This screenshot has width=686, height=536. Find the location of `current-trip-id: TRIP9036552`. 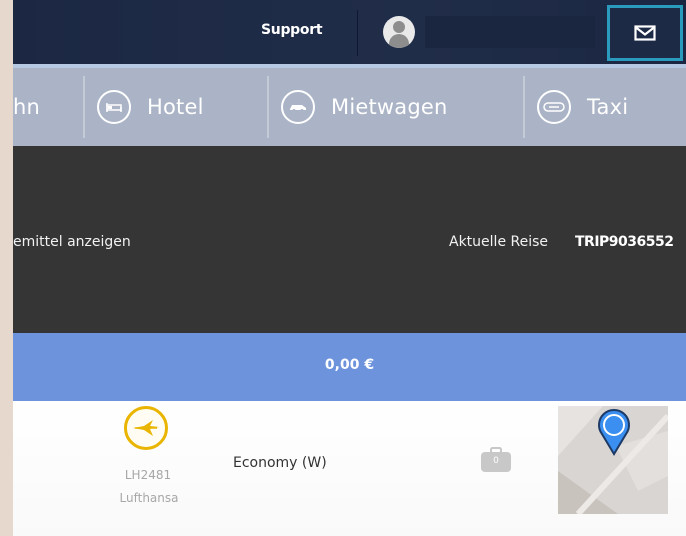

current-trip-id: TRIP9036552 is located at coordinates (624, 242).